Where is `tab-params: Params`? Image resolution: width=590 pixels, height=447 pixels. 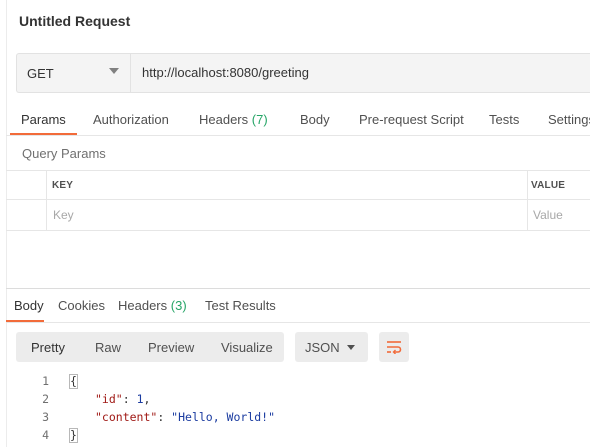
tab-params: Params is located at coordinates (43, 119).